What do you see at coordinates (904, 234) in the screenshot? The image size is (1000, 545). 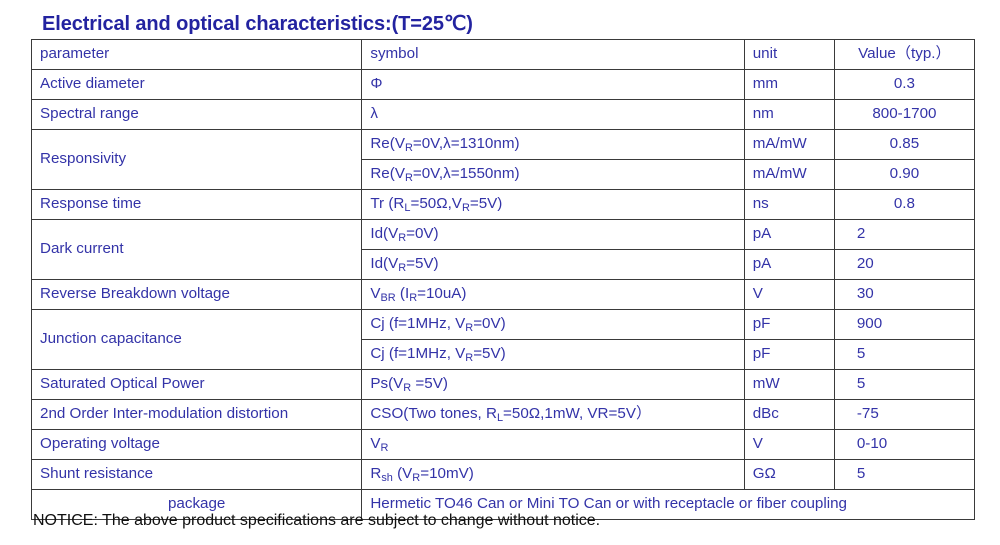 I see `cell-value: 2` at bounding box center [904, 234].